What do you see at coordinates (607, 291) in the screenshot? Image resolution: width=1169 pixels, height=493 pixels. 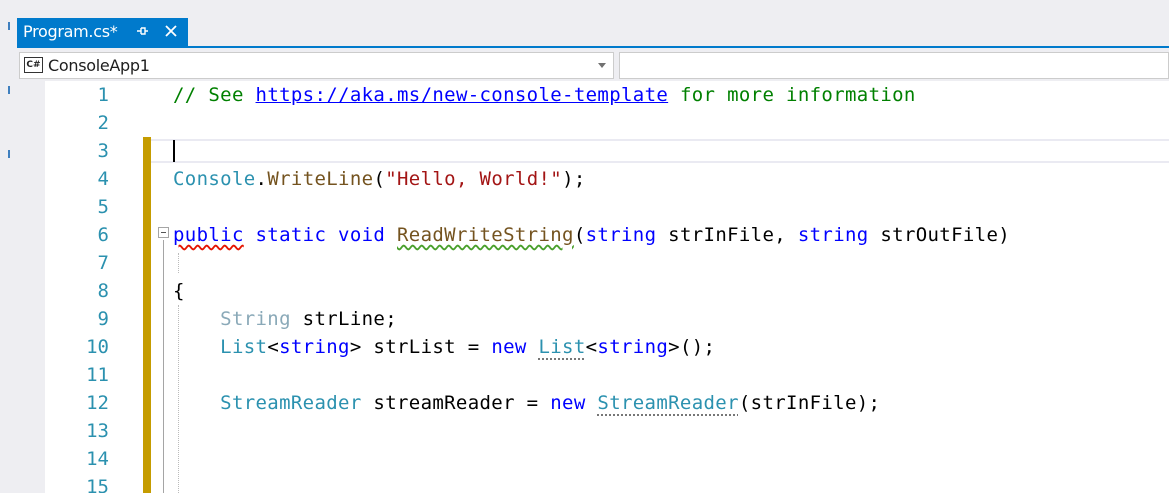 I see `code-line: 8{` at bounding box center [607, 291].